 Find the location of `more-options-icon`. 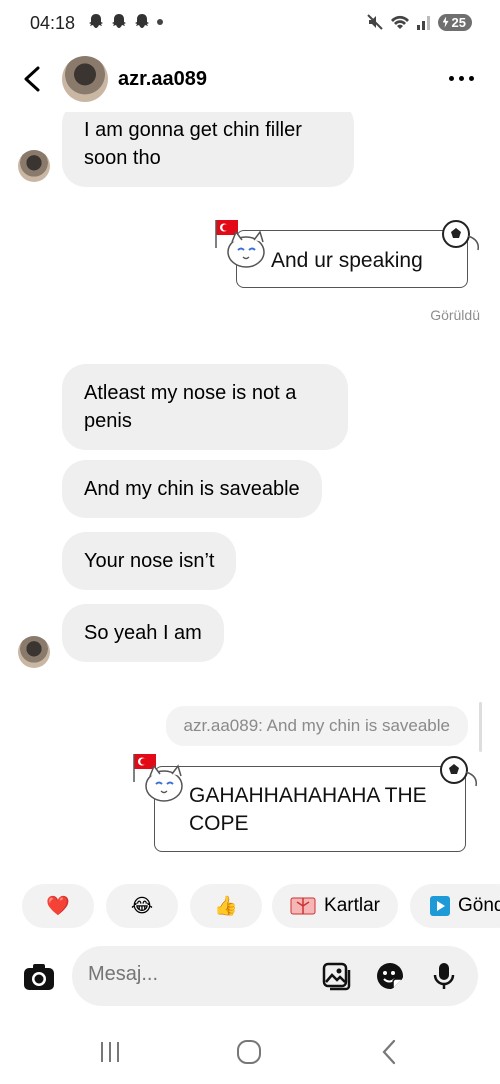

more-options-icon is located at coordinates (461, 78).